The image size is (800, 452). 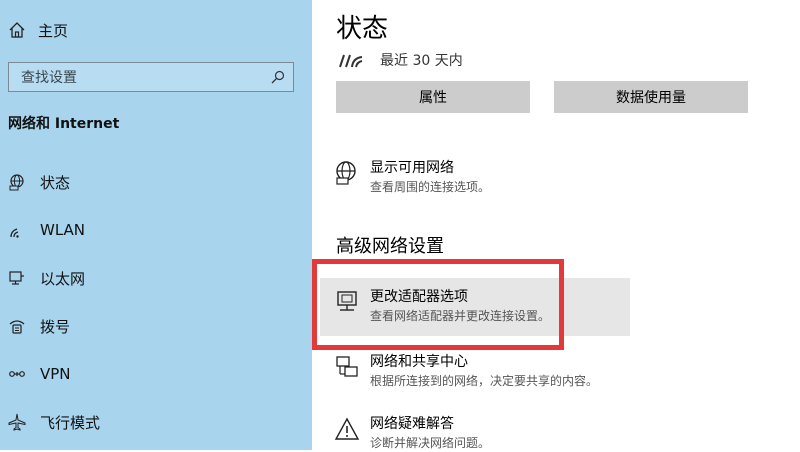 What do you see at coordinates (156, 230) in the screenshot?
I see `sidebar-item-wlan: WLAN` at bounding box center [156, 230].